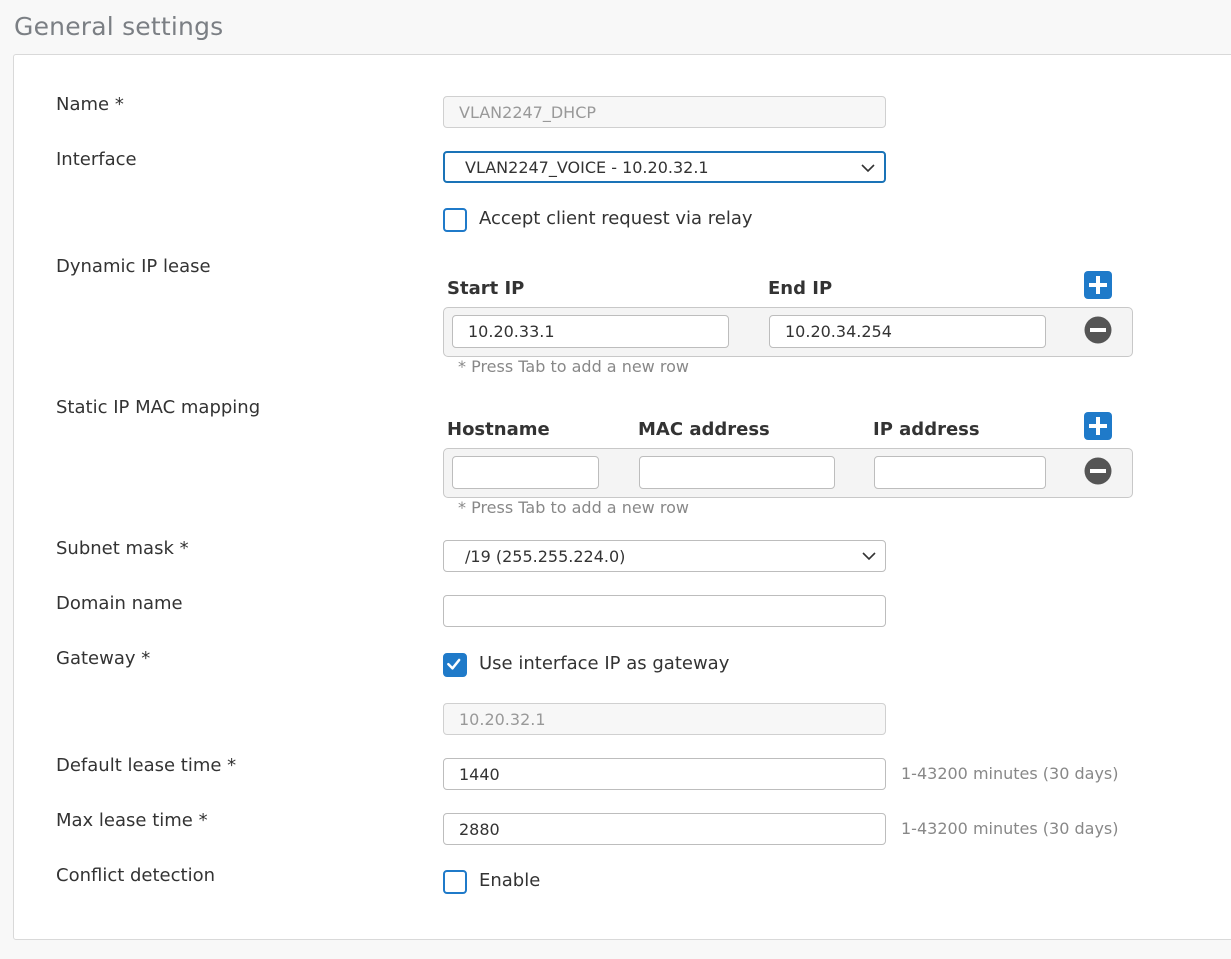 The image size is (1231, 959). What do you see at coordinates (132, 820) in the screenshot?
I see `max-lease-label: Max lease time *` at bounding box center [132, 820].